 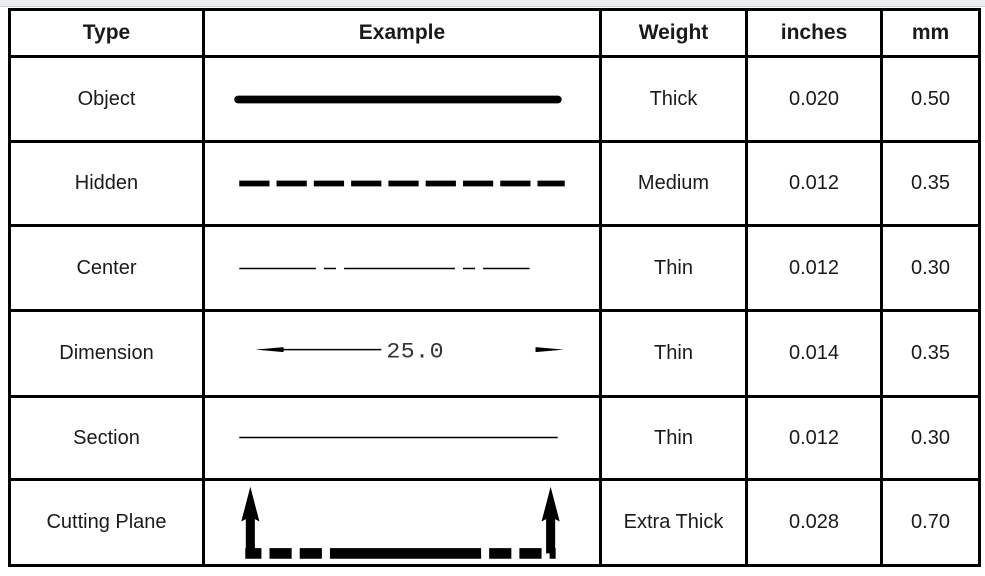 I want to click on cell-example-object, so click(x=402, y=99).